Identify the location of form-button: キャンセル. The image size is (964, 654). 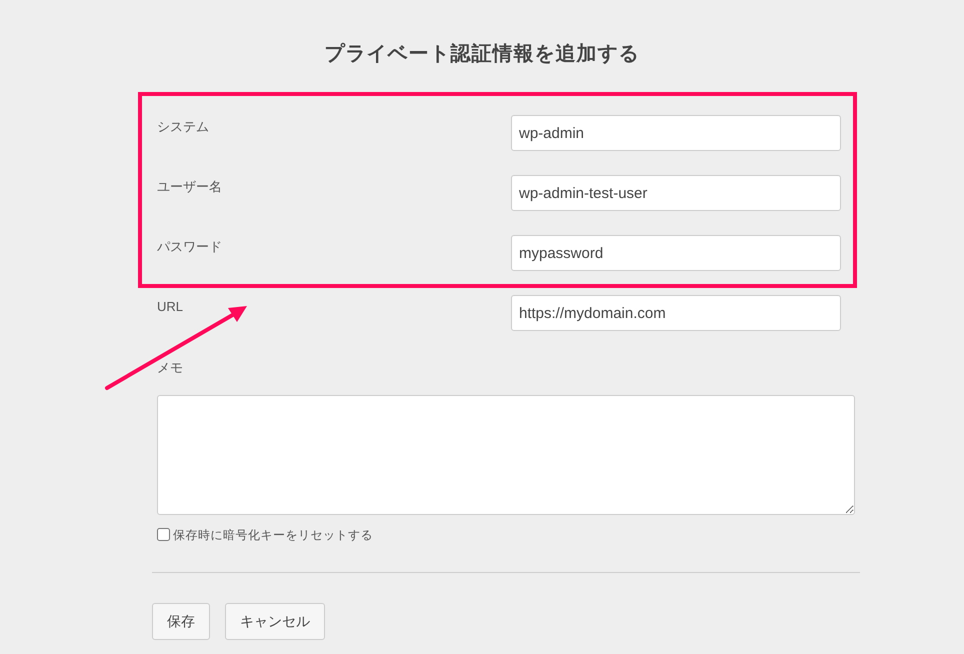
(275, 621).